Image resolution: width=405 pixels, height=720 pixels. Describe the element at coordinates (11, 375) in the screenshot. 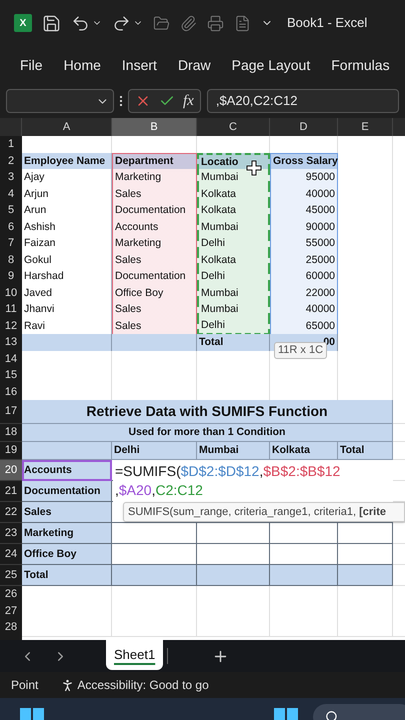

I see `row-header: 15` at that location.